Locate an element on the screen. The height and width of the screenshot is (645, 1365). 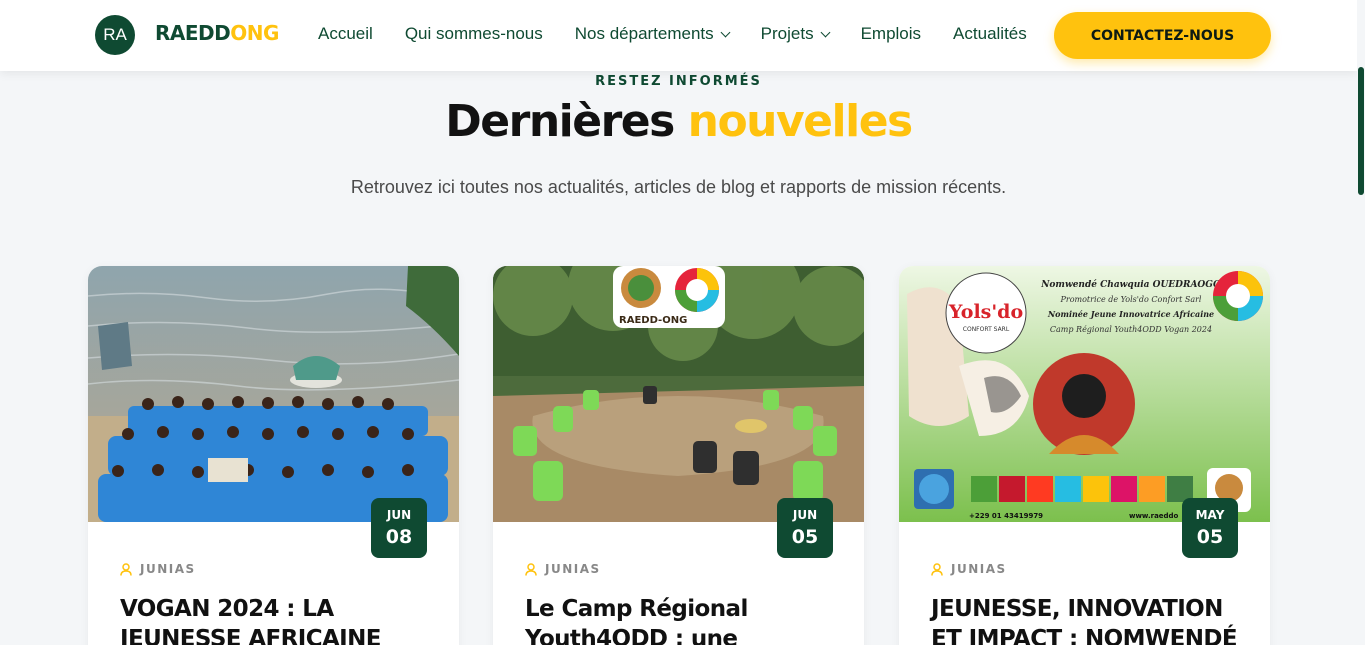
nav-actualites: Actualités is located at coordinates (990, 34).